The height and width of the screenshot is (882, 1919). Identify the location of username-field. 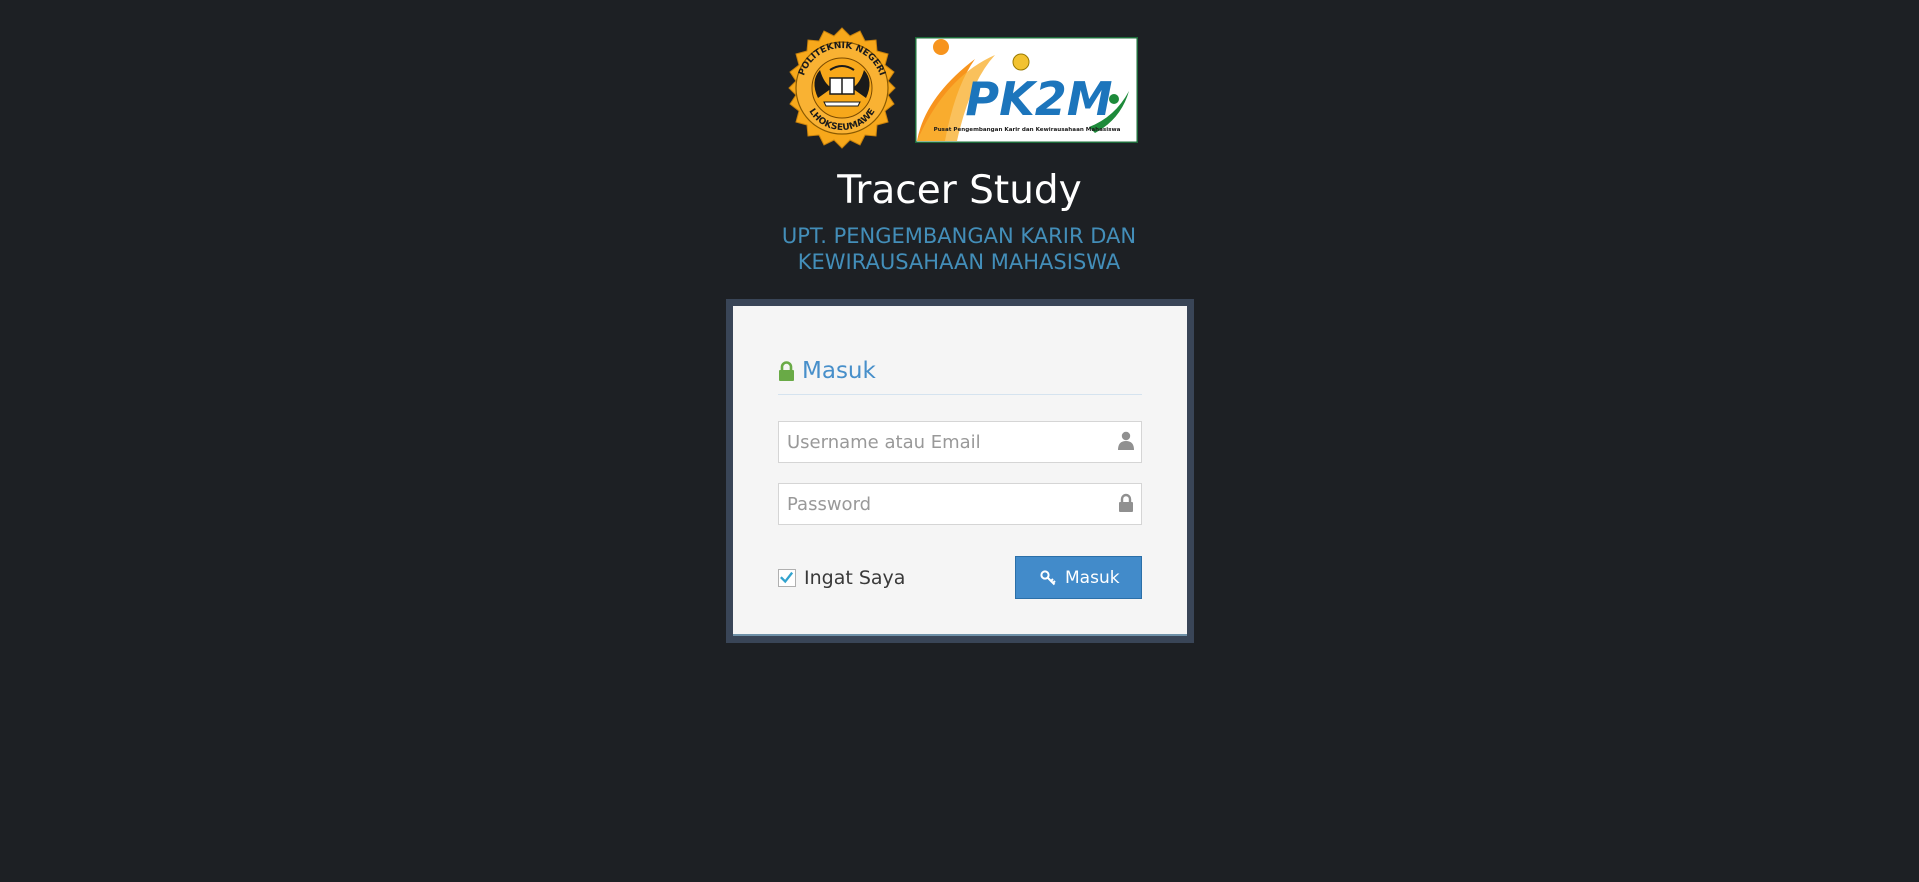
(960, 442).